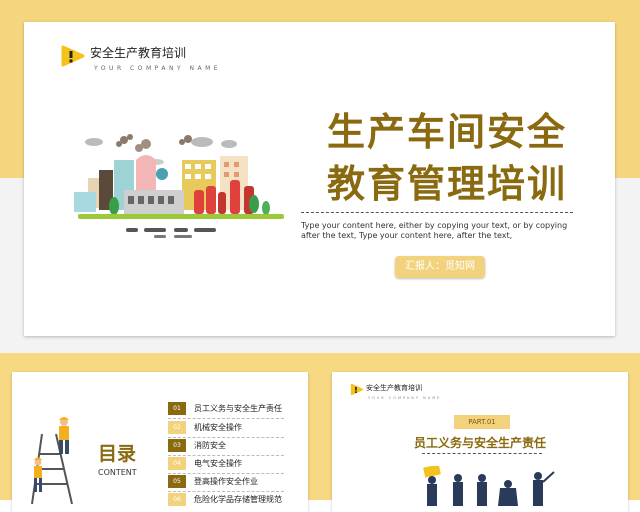  What do you see at coordinates (177, 408) in the screenshot?
I see `toc-item-number: 01` at bounding box center [177, 408].